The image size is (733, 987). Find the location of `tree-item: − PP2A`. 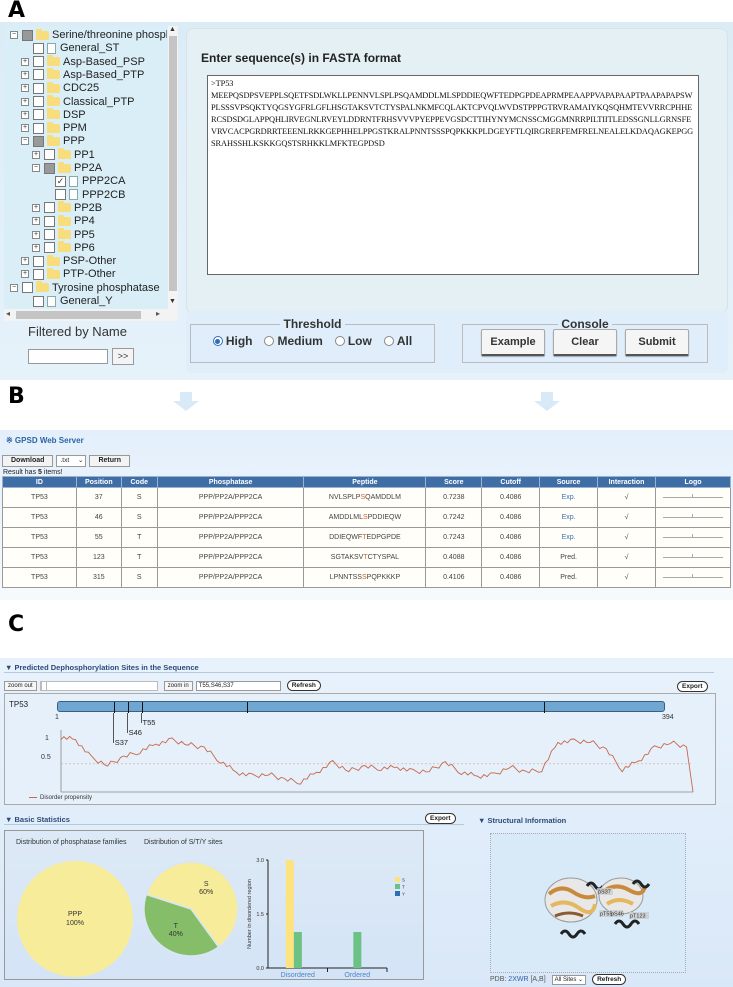

tree-item: − PP2A is located at coordinates (67, 168).